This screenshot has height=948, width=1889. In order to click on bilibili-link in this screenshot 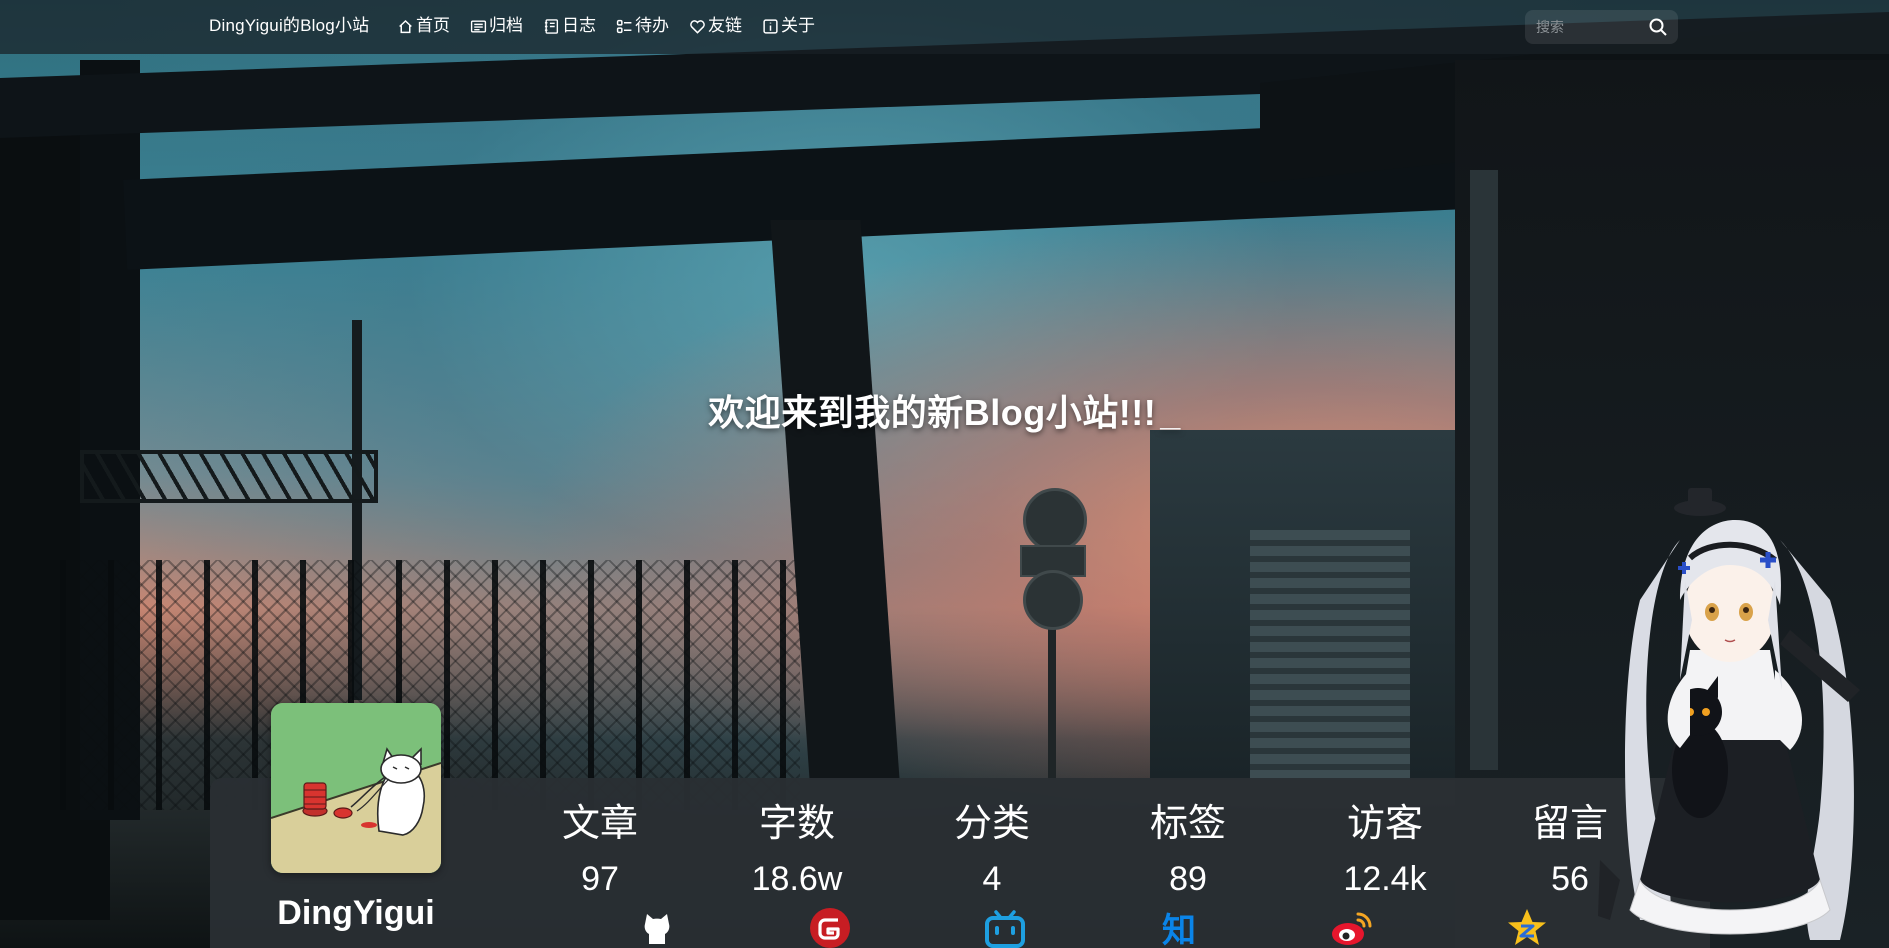, I will do `click(1005, 927)`.